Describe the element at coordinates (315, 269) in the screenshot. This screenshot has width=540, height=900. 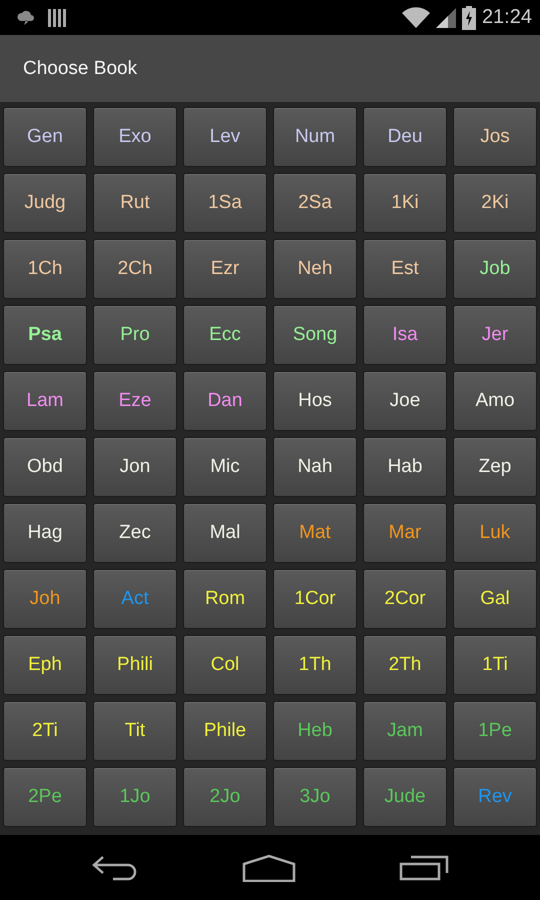
I see `book-button: Neh` at that location.